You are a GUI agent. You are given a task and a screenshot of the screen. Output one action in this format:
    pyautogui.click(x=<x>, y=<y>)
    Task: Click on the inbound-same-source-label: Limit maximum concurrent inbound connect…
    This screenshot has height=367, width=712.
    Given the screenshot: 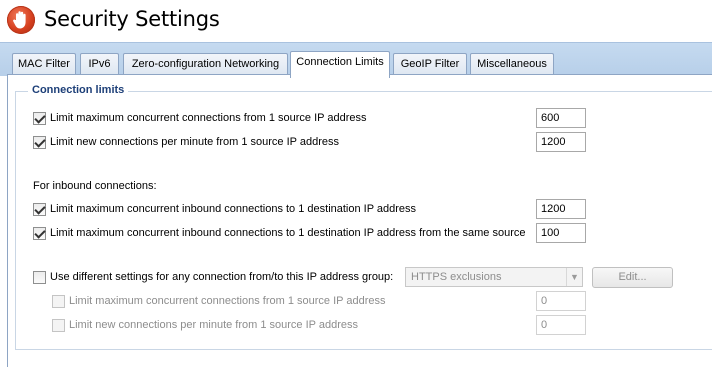 What is the action you would take?
    pyautogui.click(x=288, y=233)
    